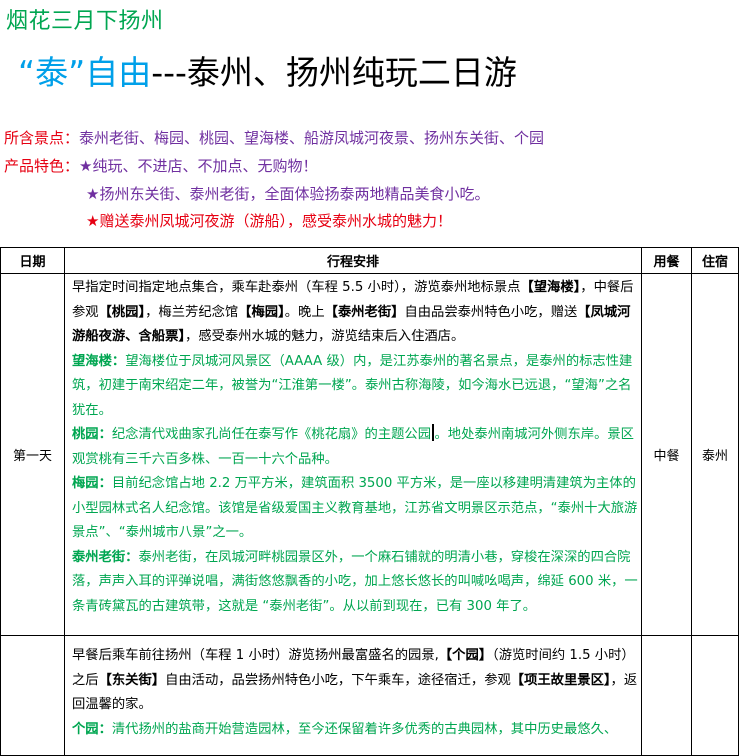  What do you see at coordinates (715, 454) in the screenshot?
I see `day1-stay: 泰州` at bounding box center [715, 454].